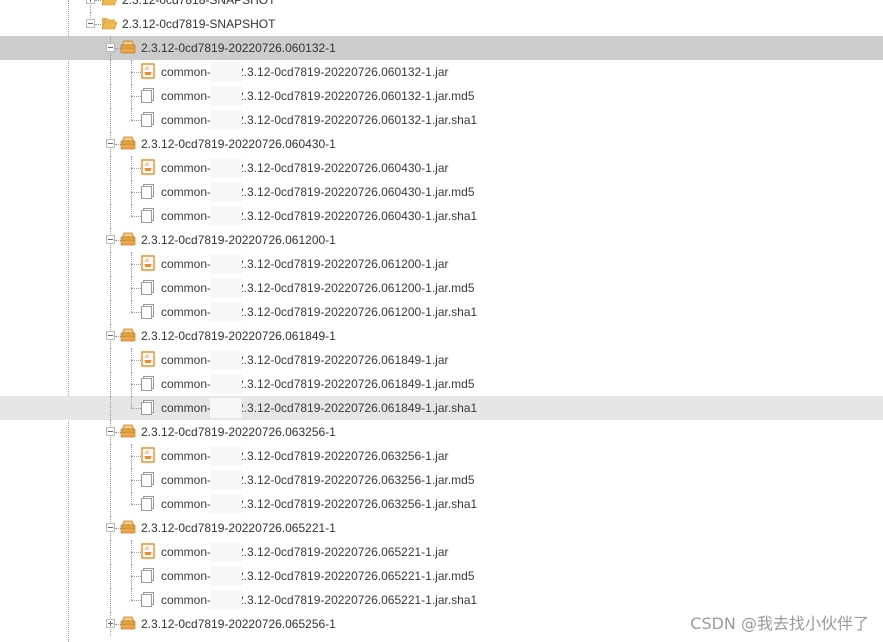 The image size is (883, 642). What do you see at coordinates (198, 6) in the screenshot?
I see `folder-label: 2.3.12-0cd7818-SNAPSHOT` at bounding box center [198, 6].